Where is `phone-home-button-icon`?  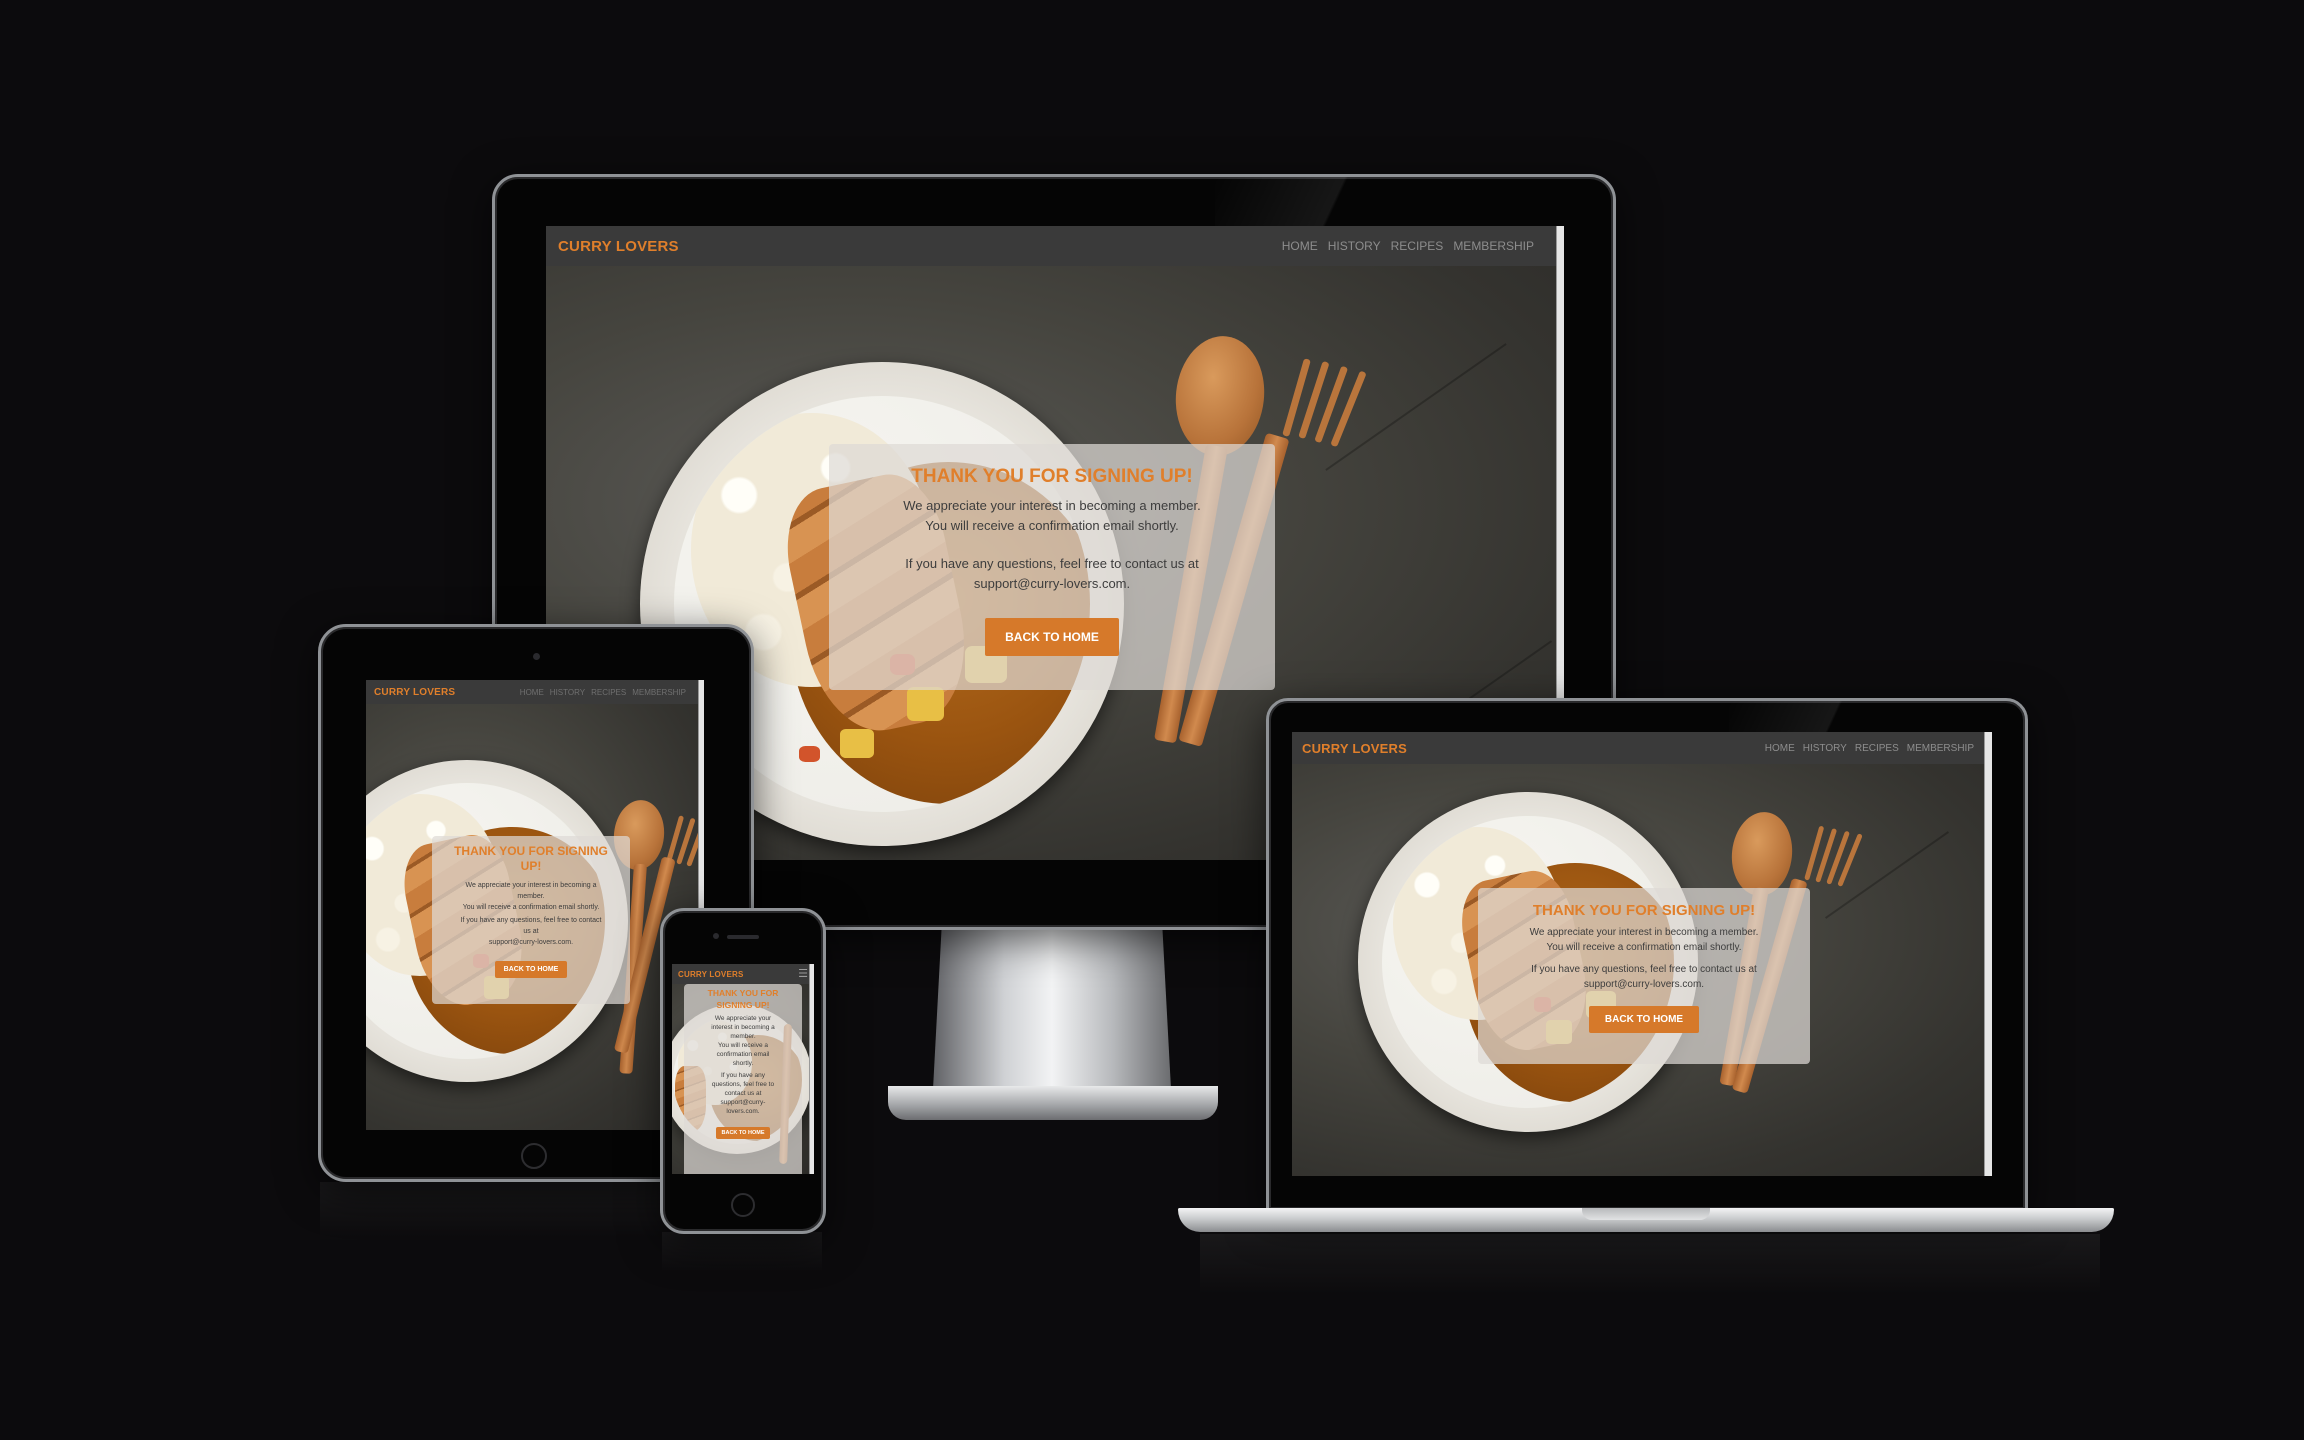
phone-home-button-icon is located at coordinates (743, 1205).